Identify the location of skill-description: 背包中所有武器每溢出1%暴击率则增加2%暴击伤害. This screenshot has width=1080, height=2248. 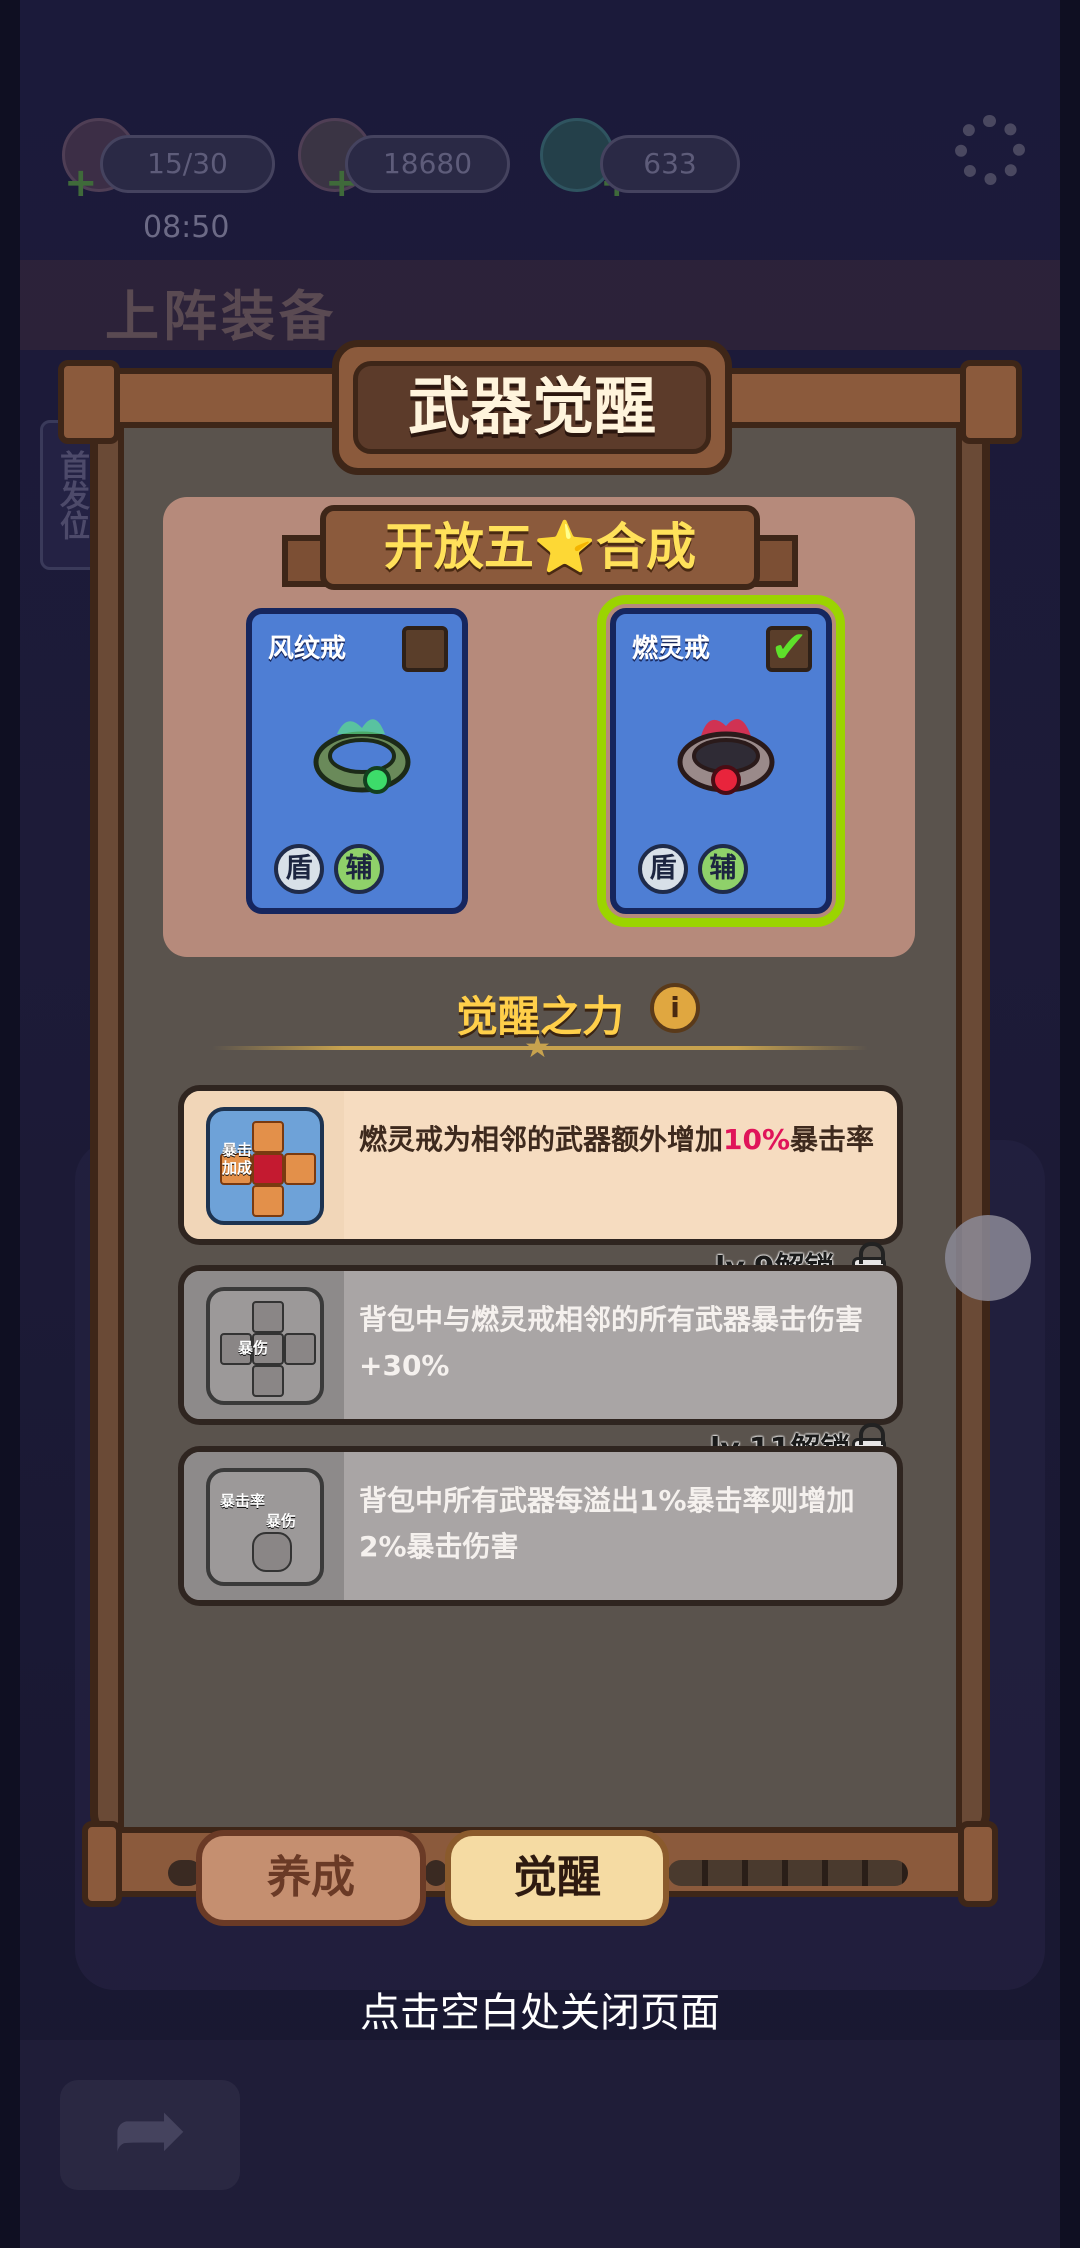
(607, 1523).